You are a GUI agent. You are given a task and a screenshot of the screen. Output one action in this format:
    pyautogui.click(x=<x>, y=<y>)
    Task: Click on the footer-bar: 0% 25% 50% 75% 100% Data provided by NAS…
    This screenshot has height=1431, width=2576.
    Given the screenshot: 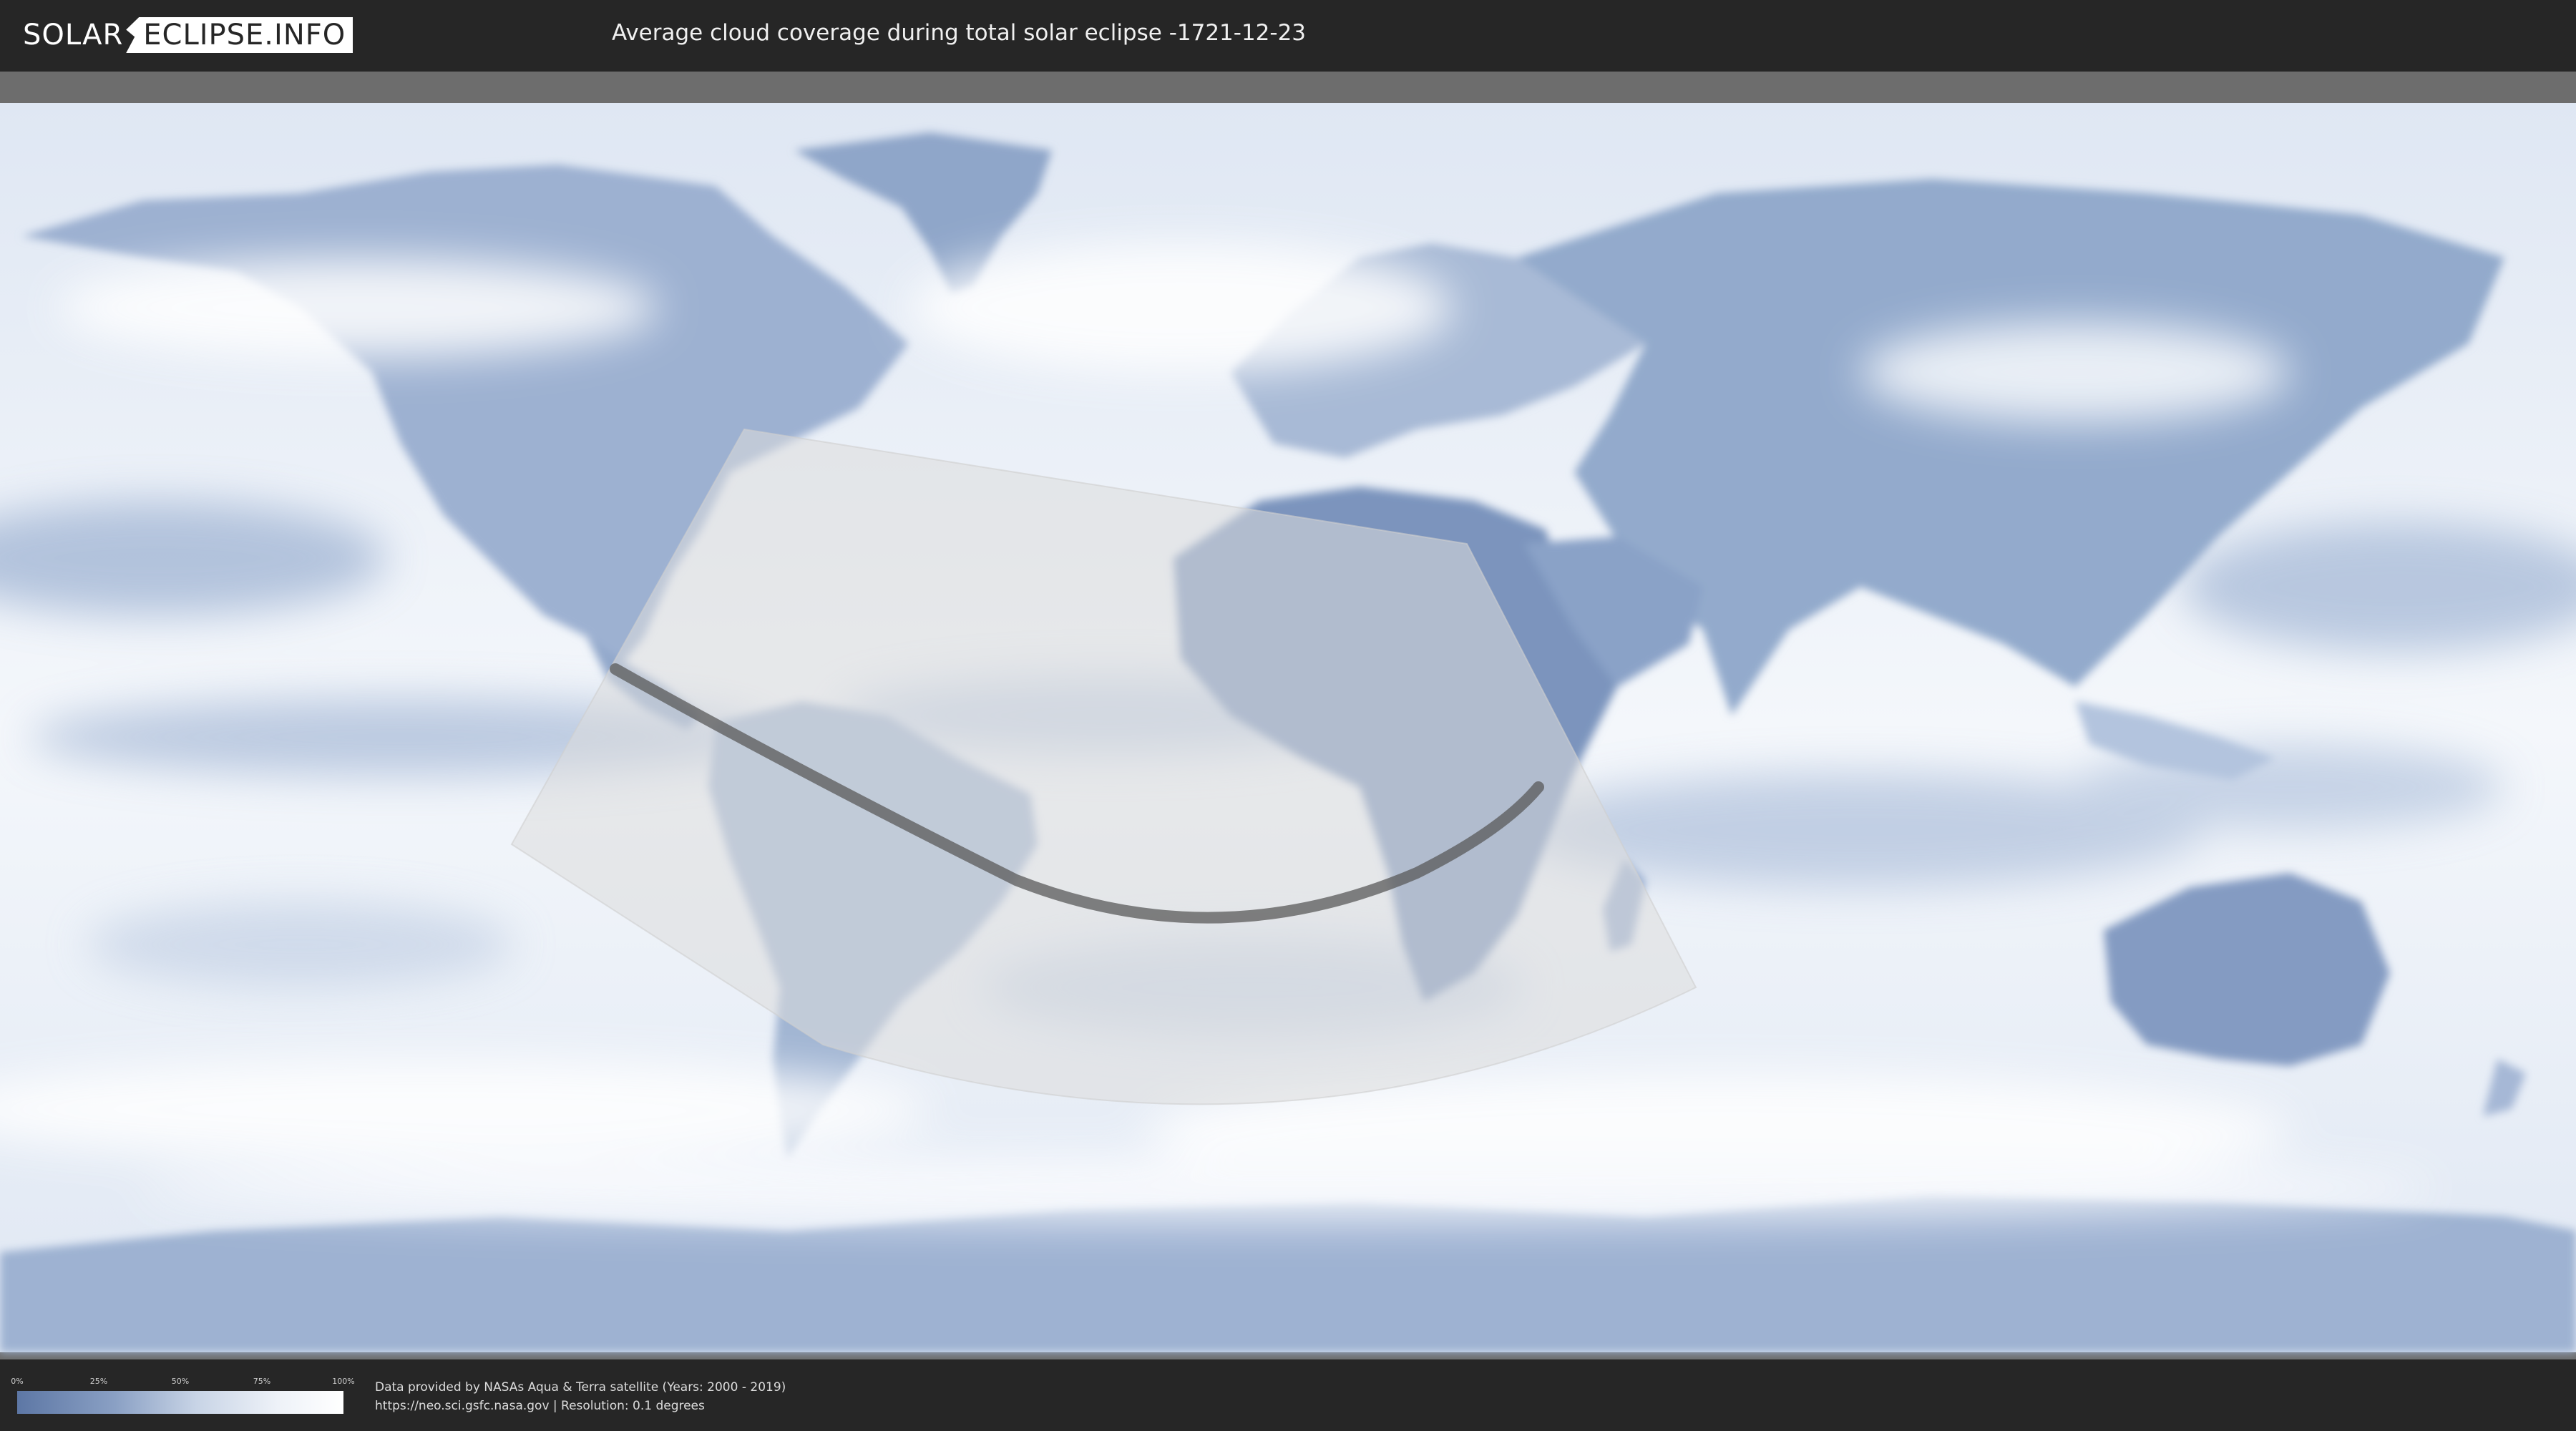 What is the action you would take?
    pyautogui.click(x=1288, y=1395)
    